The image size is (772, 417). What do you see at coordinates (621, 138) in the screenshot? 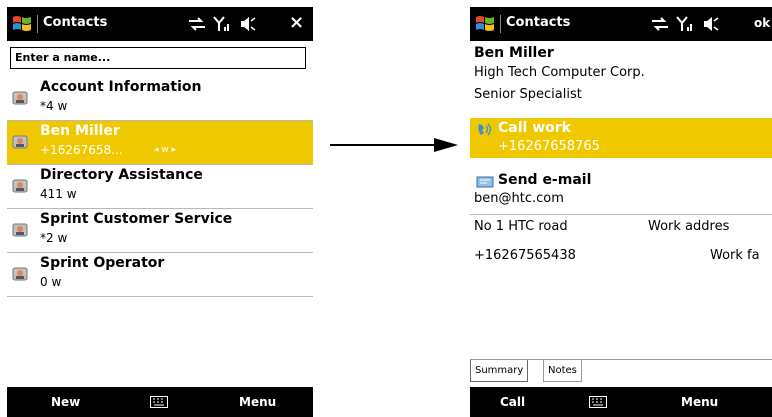
I see `call-work-item: Call work +16267658765` at bounding box center [621, 138].